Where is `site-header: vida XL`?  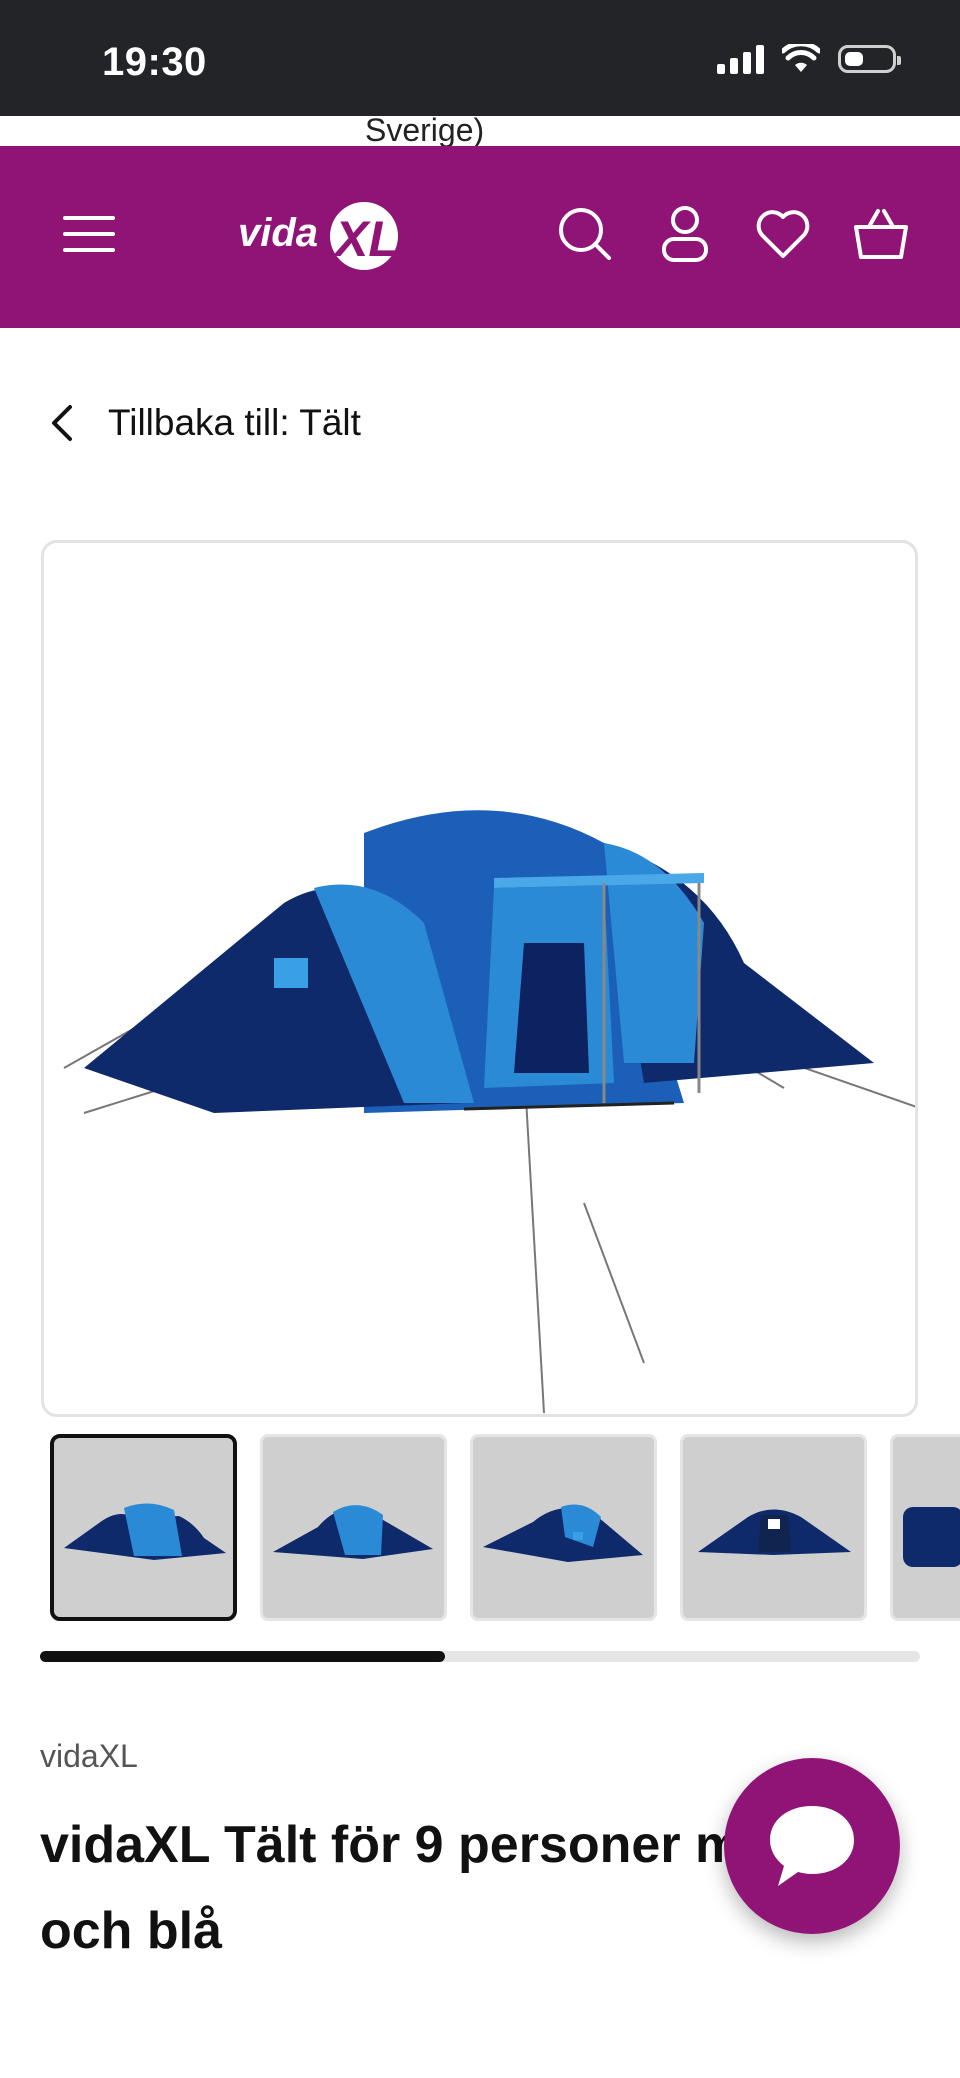
site-header: vida XL is located at coordinates (480, 237).